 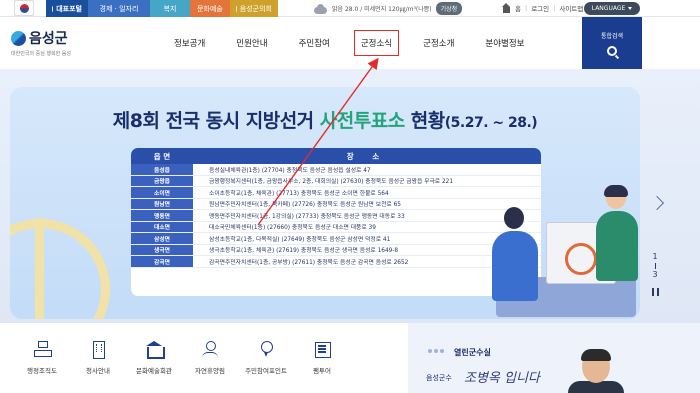 I want to click on quick-forest: 자연휴양림, so click(x=210, y=358).